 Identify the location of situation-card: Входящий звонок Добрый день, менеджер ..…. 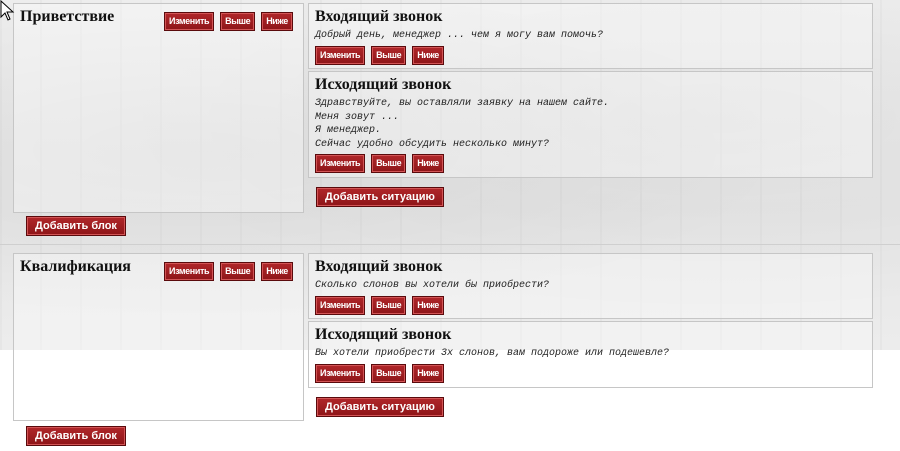
(590, 36).